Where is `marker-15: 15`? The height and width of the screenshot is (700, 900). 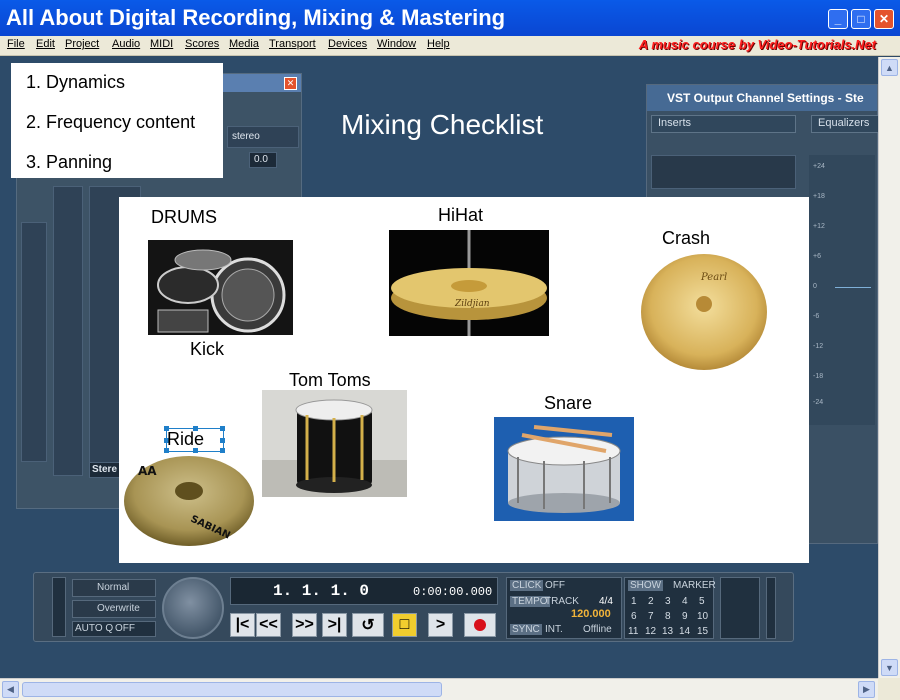 marker-15: 15 is located at coordinates (702, 631).